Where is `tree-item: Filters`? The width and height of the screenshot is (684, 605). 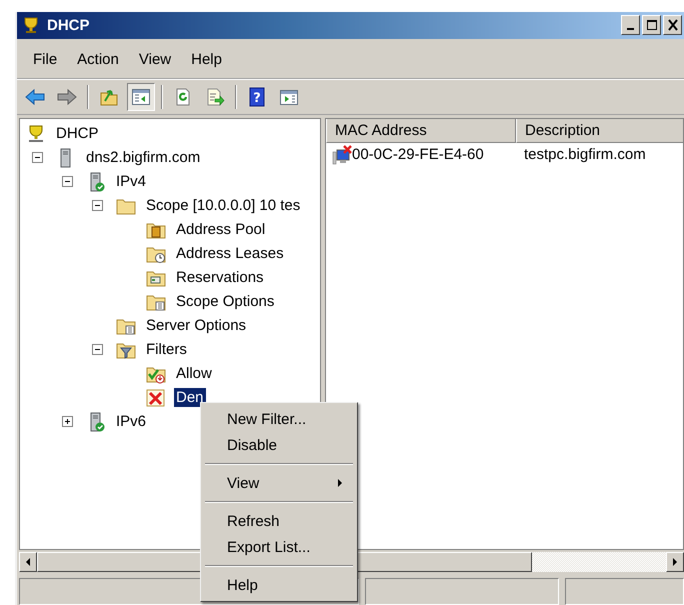
tree-item: Filters is located at coordinates (166, 350).